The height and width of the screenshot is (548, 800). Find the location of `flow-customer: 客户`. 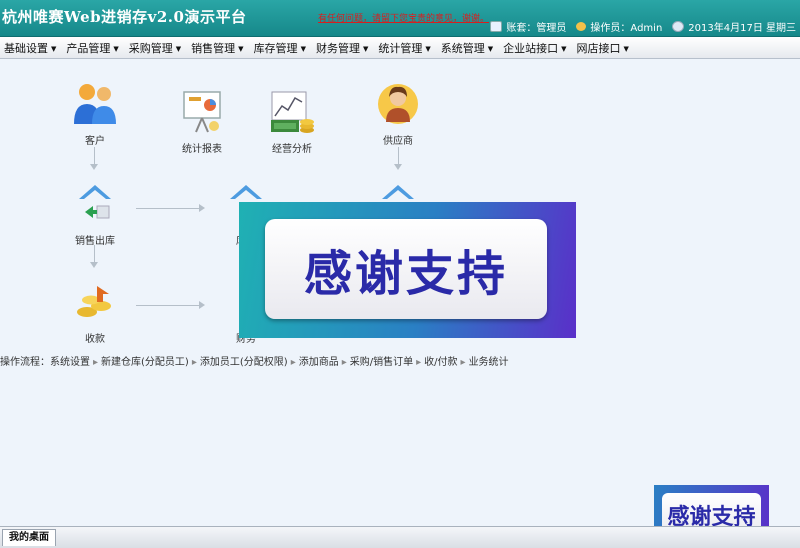

flow-customer: 客户 is located at coordinates (95, 113).